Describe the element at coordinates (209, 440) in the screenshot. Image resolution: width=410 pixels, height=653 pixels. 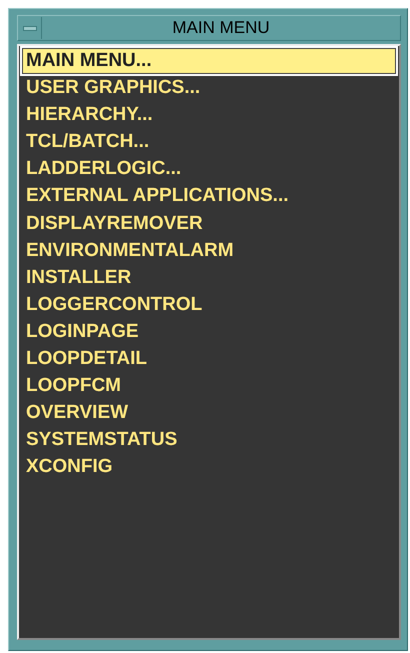
I see `menu-item: SYSTEMSTATUS` at that location.